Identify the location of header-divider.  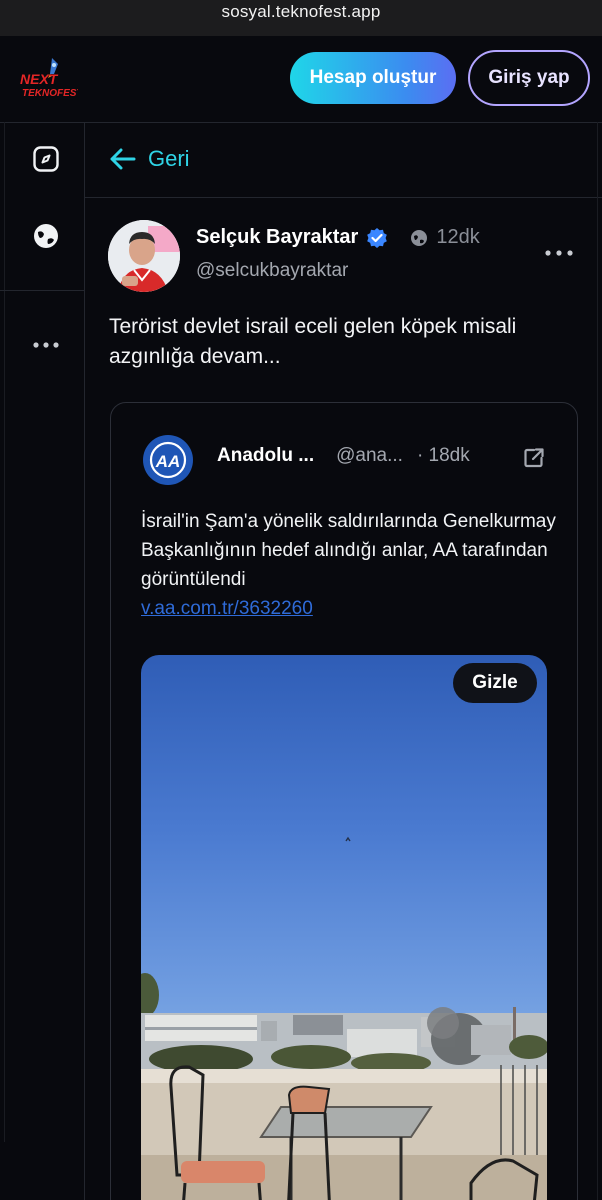
(301, 122).